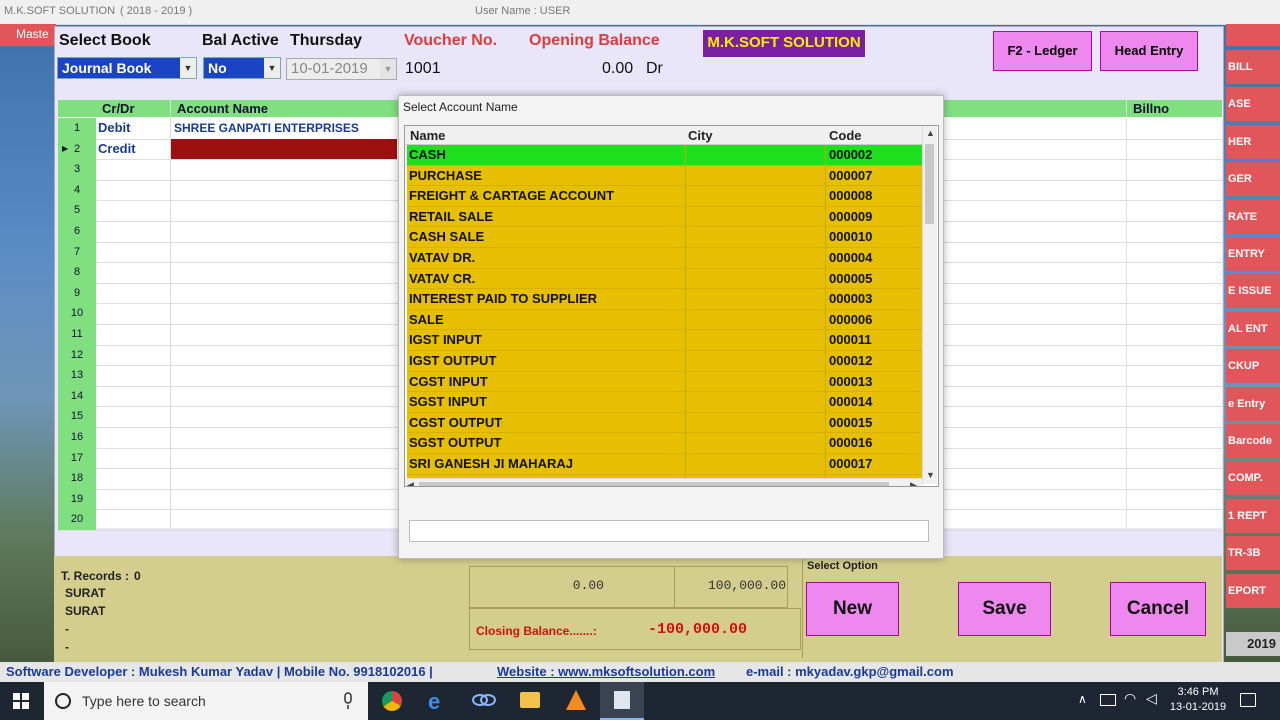 Image resolution: width=1280 pixels, height=720 pixels. What do you see at coordinates (1253, 67) in the screenshot?
I see `side-menu-button: BILL` at bounding box center [1253, 67].